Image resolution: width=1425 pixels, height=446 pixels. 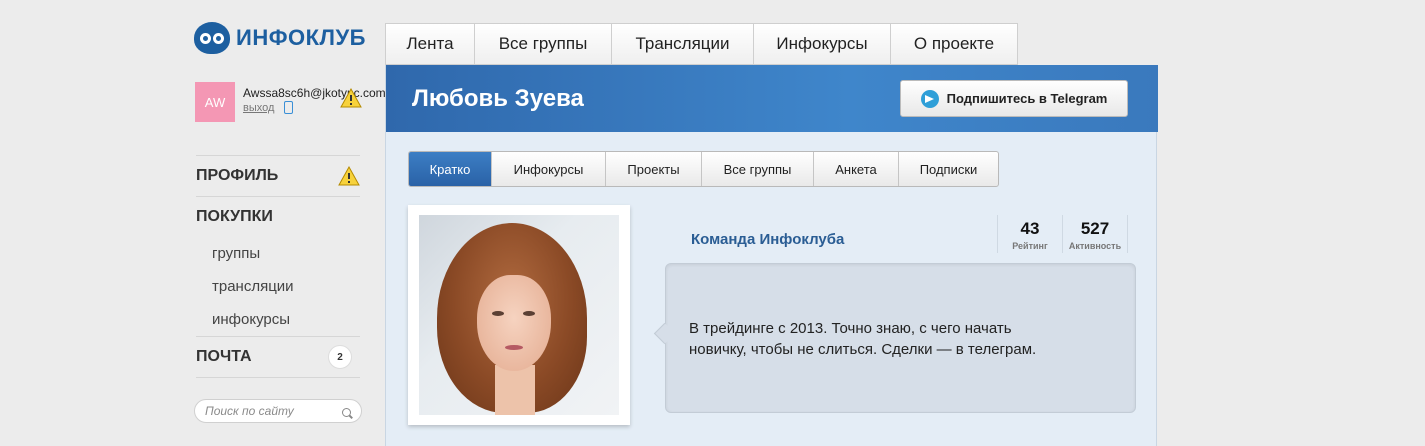 I want to click on search-icon, so click(x=346, y=412).